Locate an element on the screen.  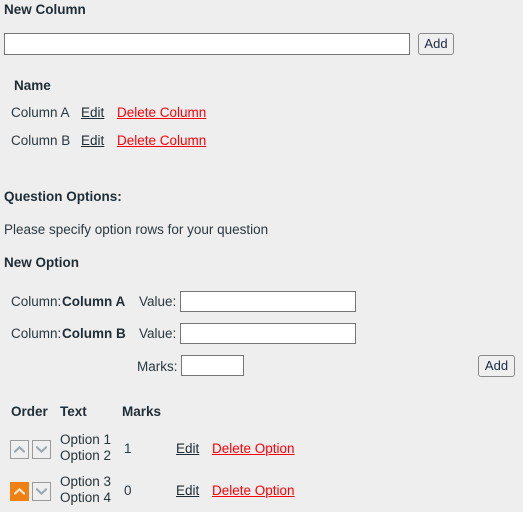
option-value-input-column-b is located at coordinates (268, 333).